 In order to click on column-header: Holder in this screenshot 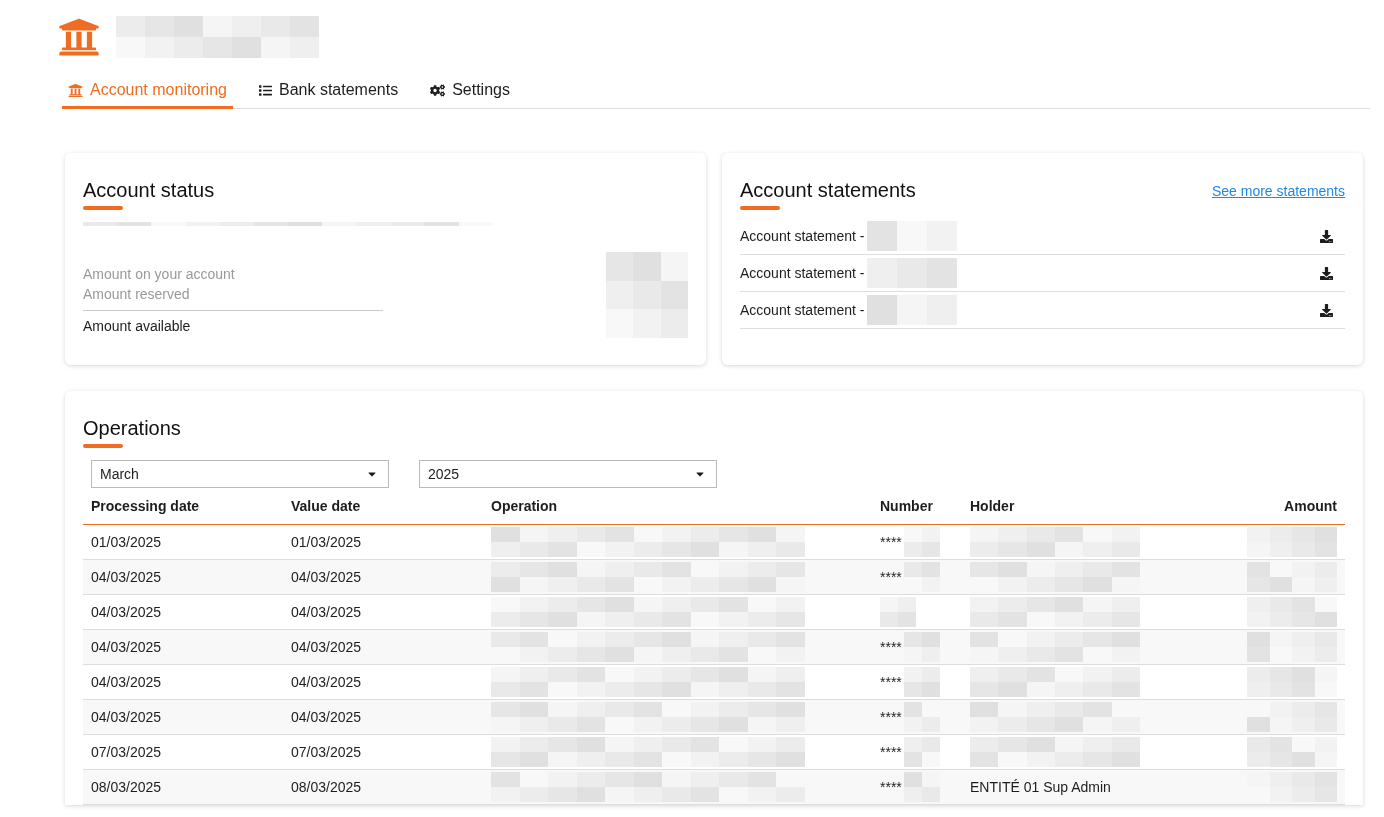, I will do `click(993, 506)`.